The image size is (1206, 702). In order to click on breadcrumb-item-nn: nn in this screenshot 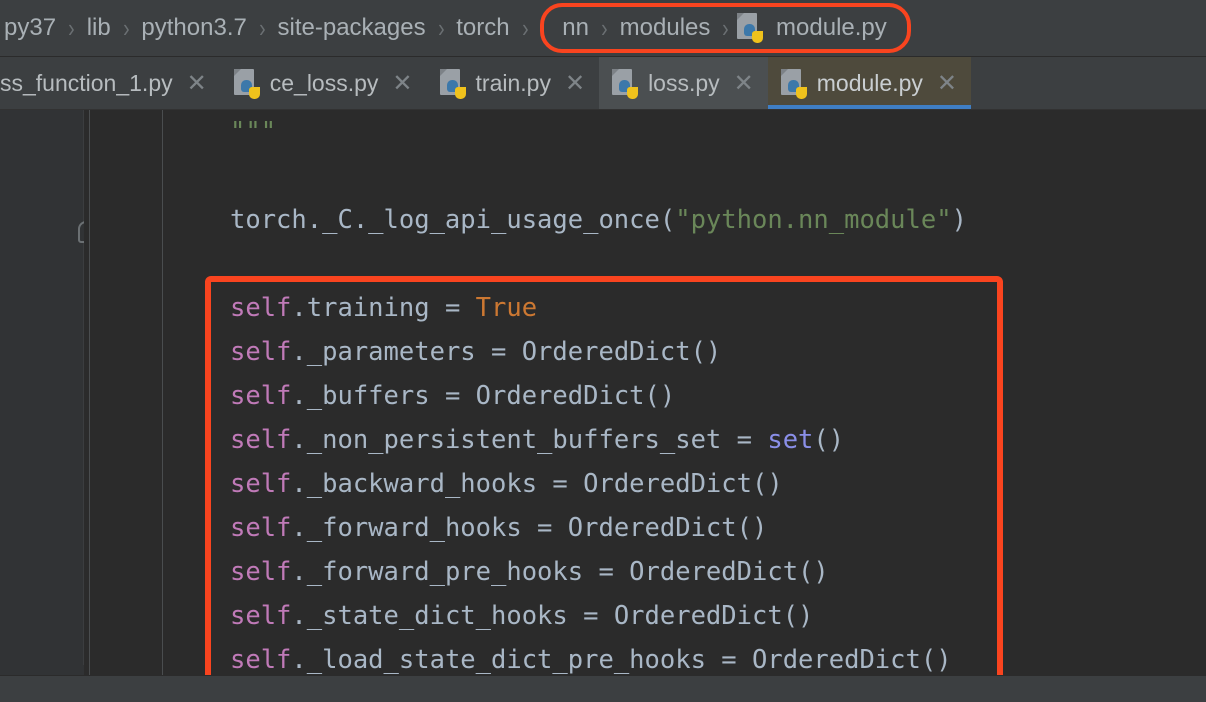, I will do `click(575, 28)`.